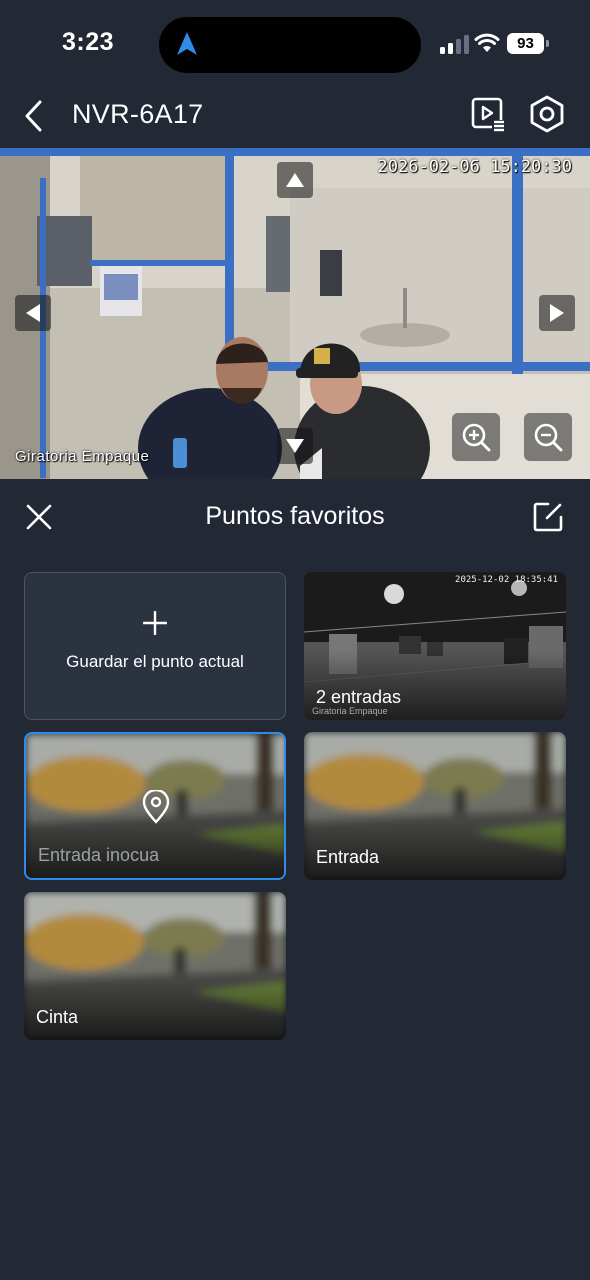 The image size is (590, 1280). What do you see at coordinates (359, 697) in the screenshot?
I see `preset-label: 2 entradas` at bounding box center [359, 697].